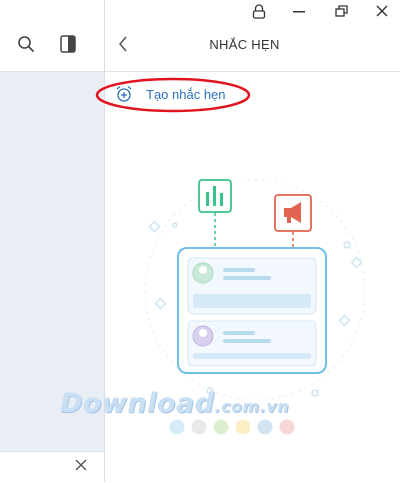  I want to click on create-reminder-label: Tạo nhắc hẹn, so click(186, 94).